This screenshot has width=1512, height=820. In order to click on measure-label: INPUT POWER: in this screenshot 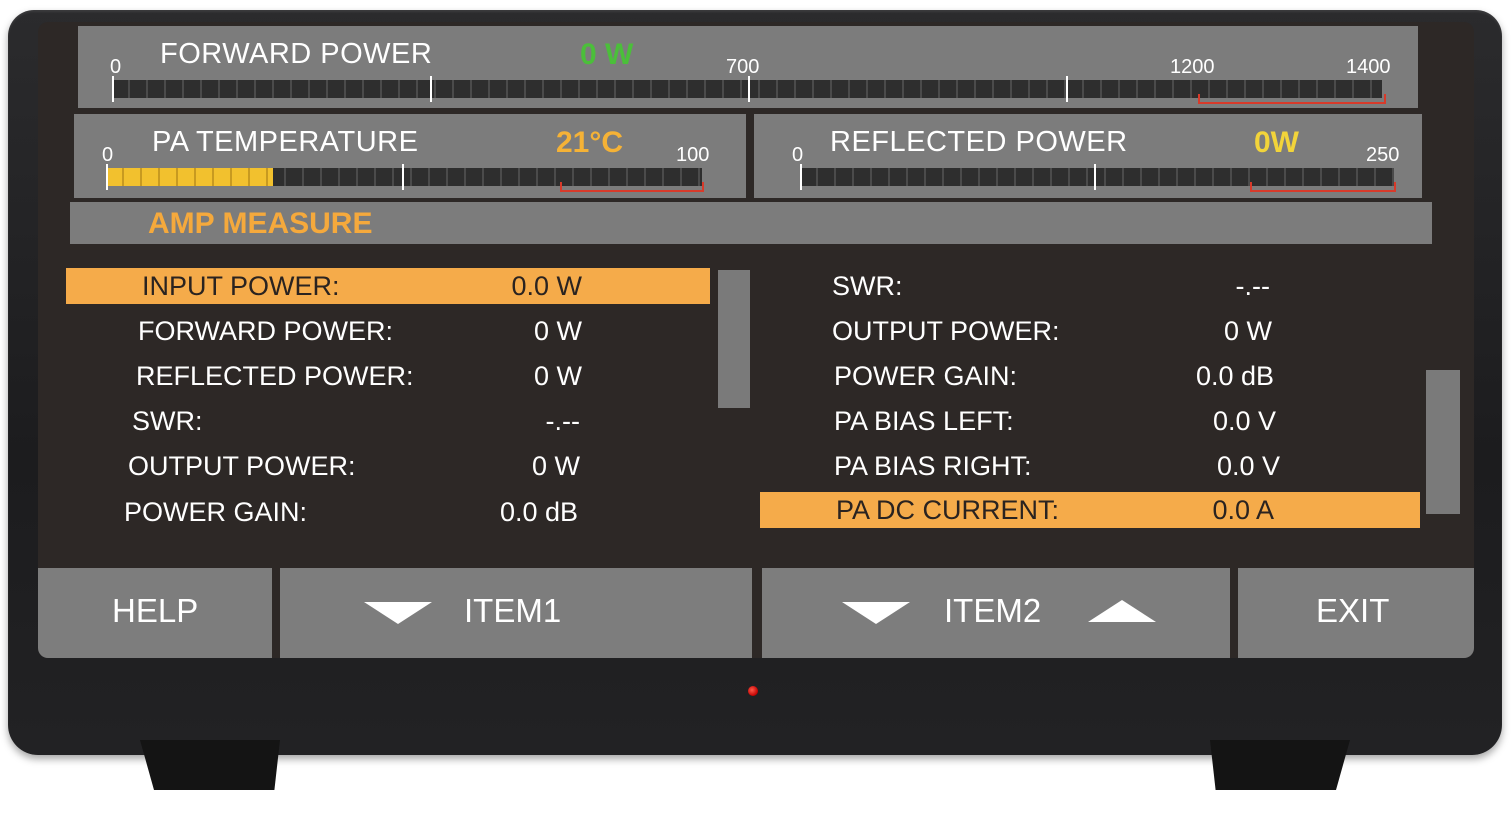, I will do `click(241, 286)`.